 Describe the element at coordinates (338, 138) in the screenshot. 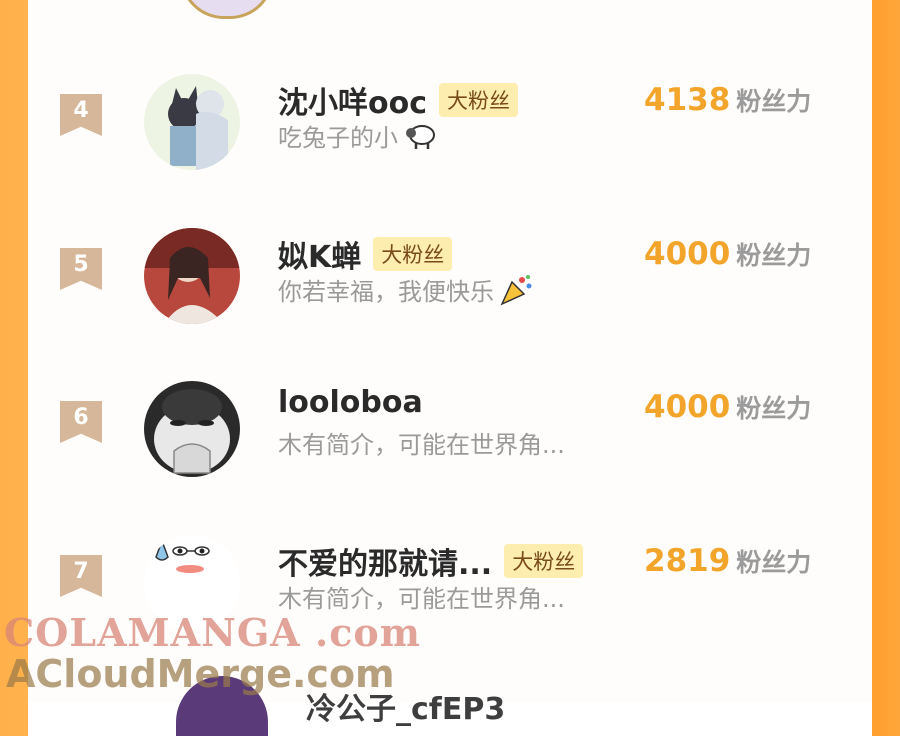

I see `bio-text: 吃兔子的小` at that location.